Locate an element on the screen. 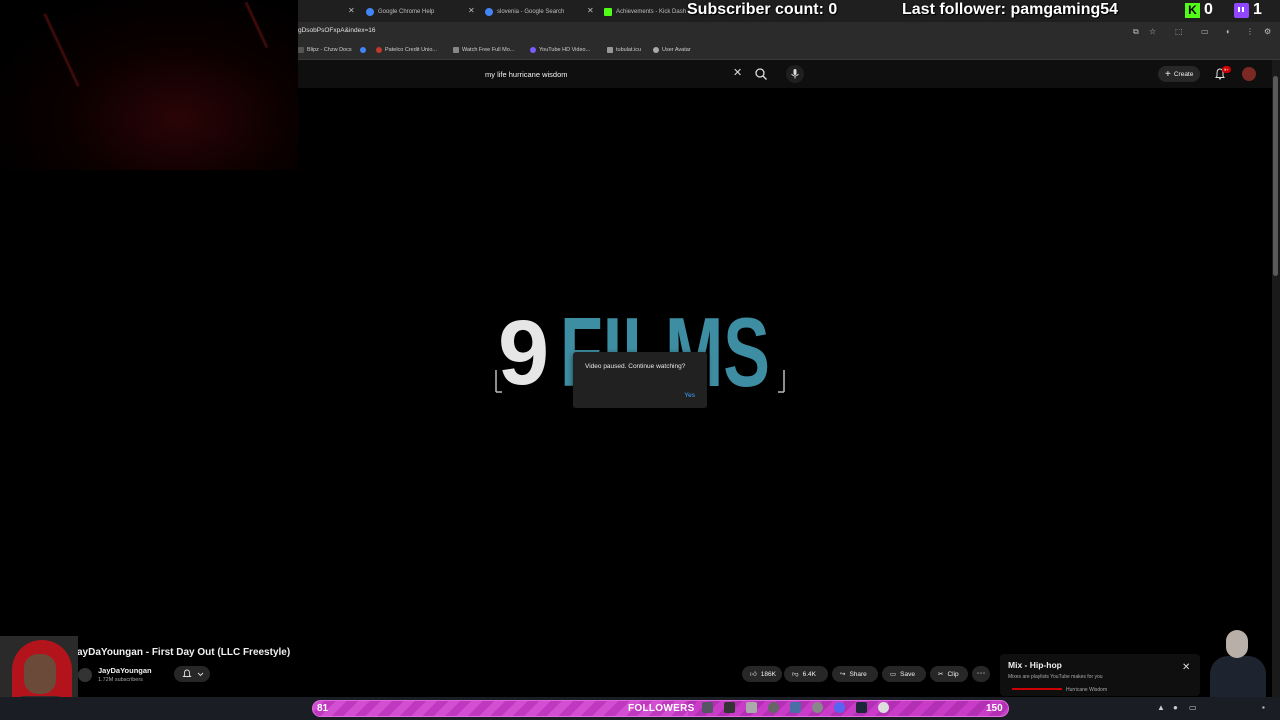 The height and width of the screenshot is (720, 1280). streamer-head is located at coordinates (1237, 644).